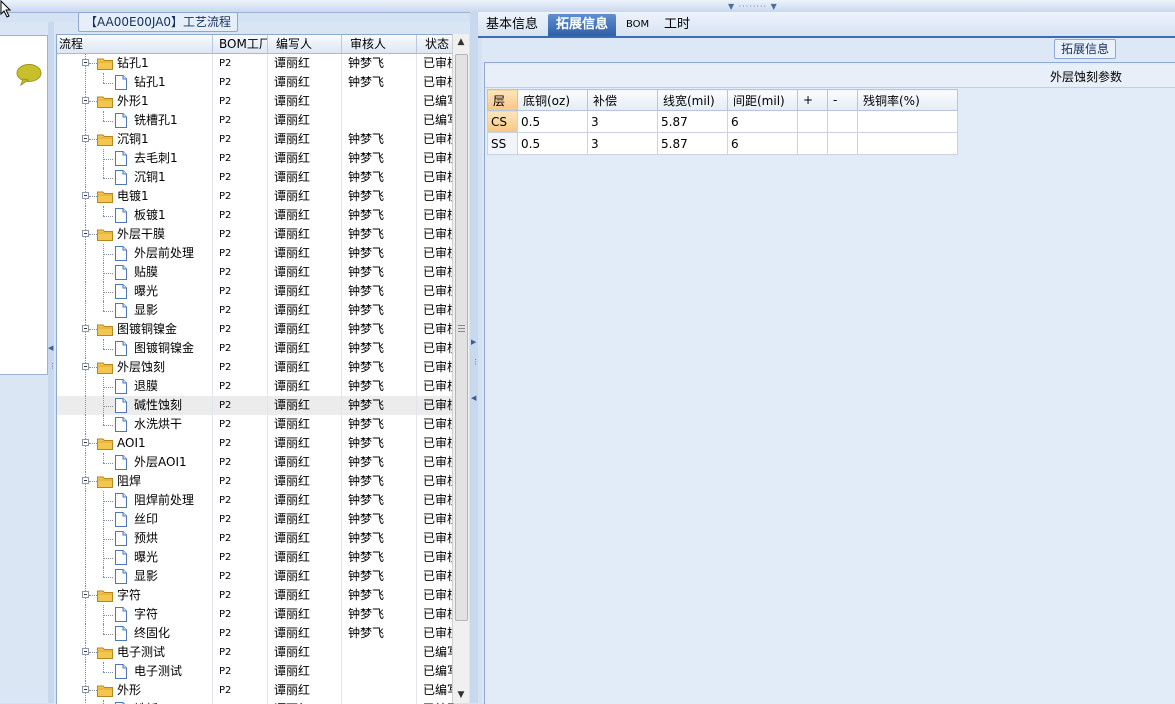 The height and width of the screenshot is (704, 1175). I want to click on tree-folder-row: 外层干膜 P2谭丽红钟梦飞已审核, so click(255, 234).